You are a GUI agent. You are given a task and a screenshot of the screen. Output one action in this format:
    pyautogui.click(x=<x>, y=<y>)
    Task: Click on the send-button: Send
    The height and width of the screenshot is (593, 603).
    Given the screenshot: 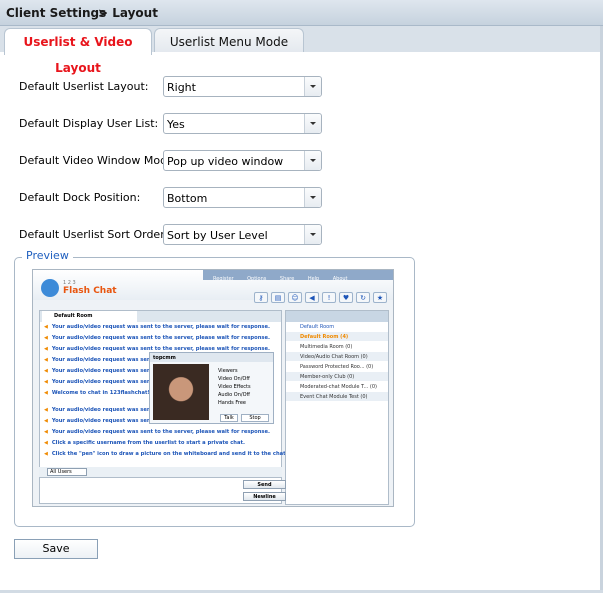 What is the action you would take?
    pyautogui.click(x=264, y=484)
    